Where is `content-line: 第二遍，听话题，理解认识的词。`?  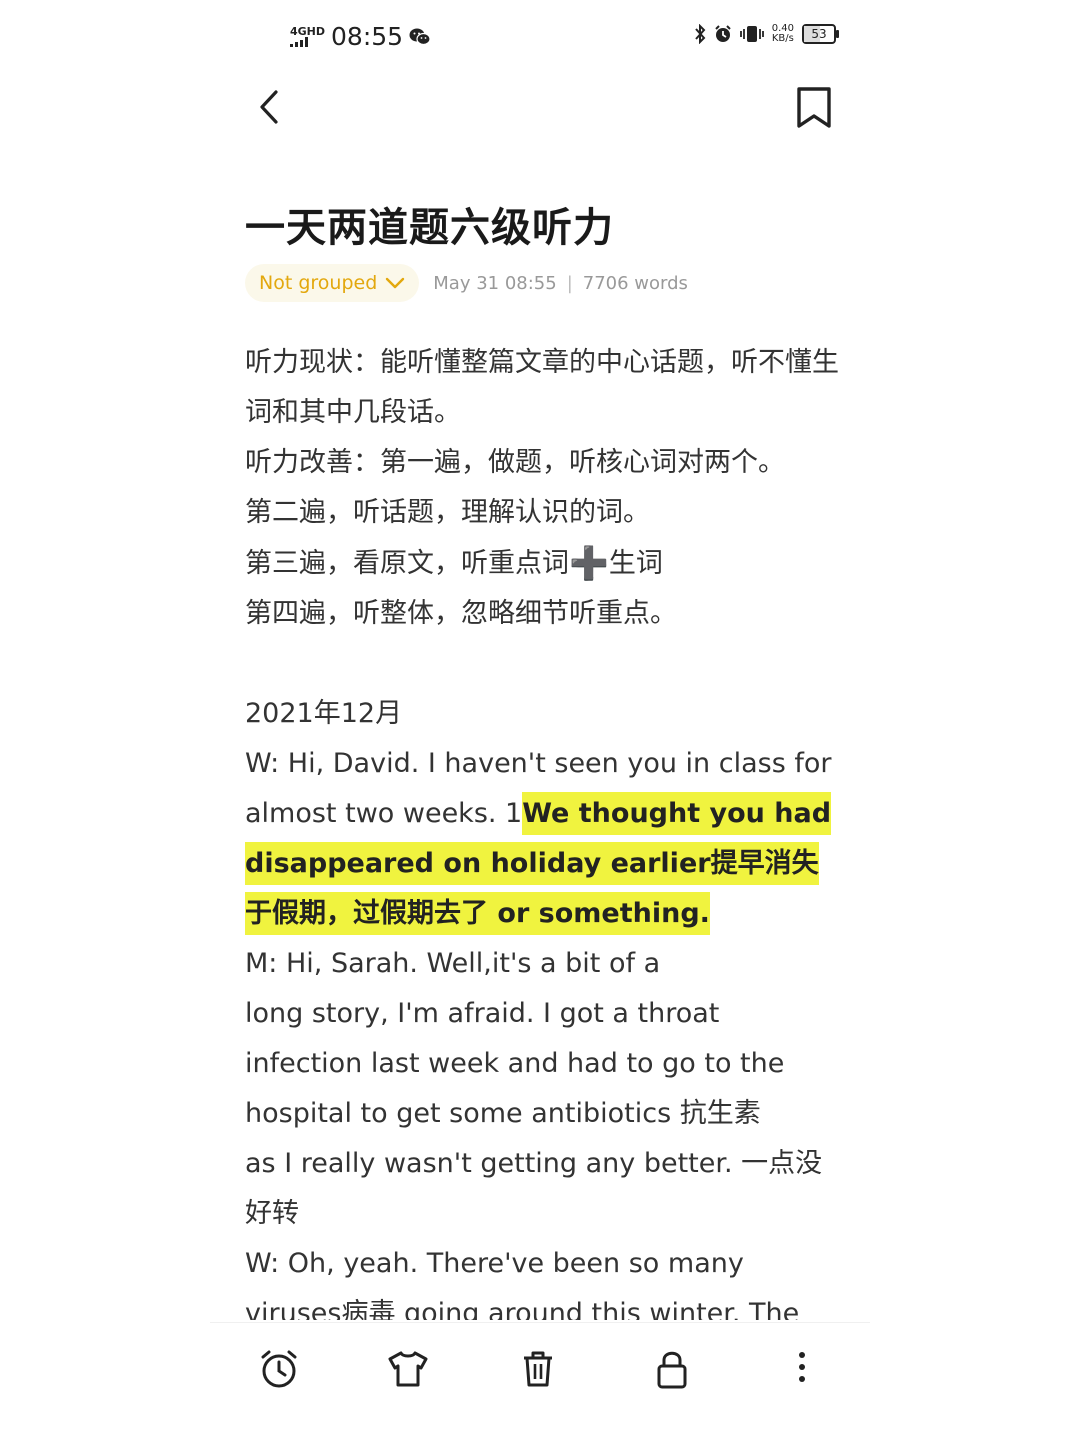
content-line: 第二遍，听话题，理解认识的词。 is located at coordinates (447, 512).